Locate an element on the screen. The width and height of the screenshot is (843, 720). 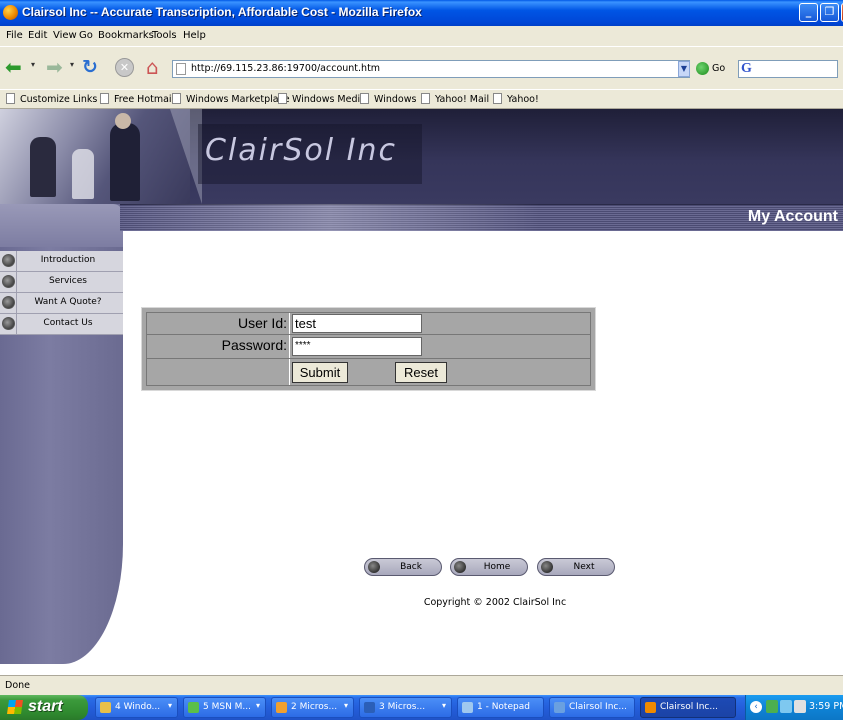
form-buttons-row: Submit Reset is located at coordinates (368, 372).